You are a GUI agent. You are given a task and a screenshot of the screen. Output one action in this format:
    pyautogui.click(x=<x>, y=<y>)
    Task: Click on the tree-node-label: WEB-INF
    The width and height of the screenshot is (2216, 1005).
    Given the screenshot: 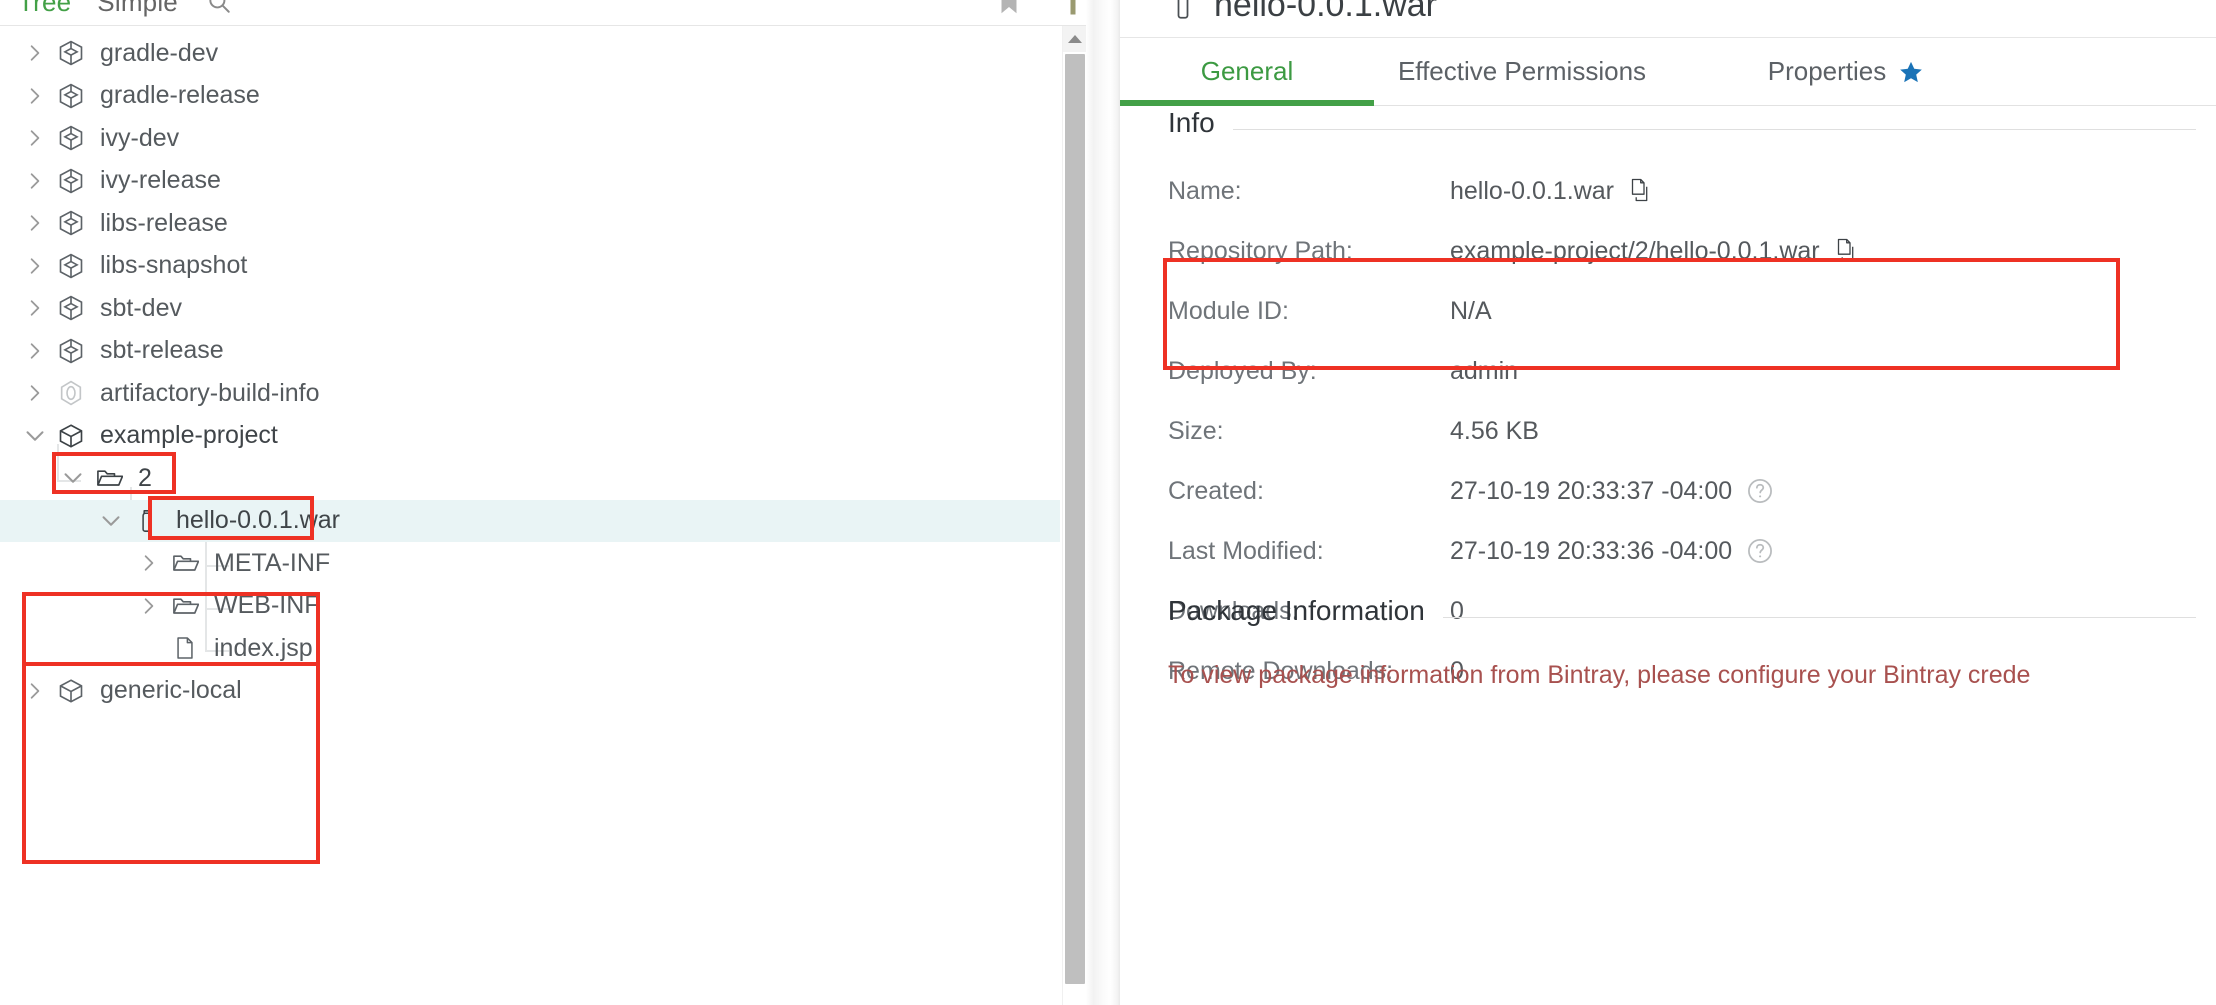 What is the action you would take?
    pyautogui.click(x=267, y=605)
    